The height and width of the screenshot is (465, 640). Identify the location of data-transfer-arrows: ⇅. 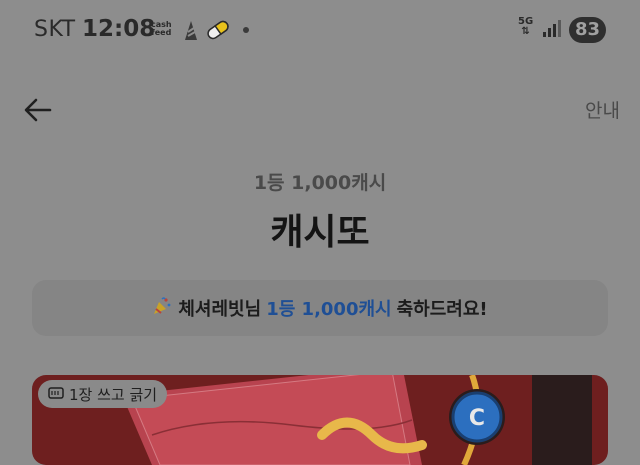
(525, 31).